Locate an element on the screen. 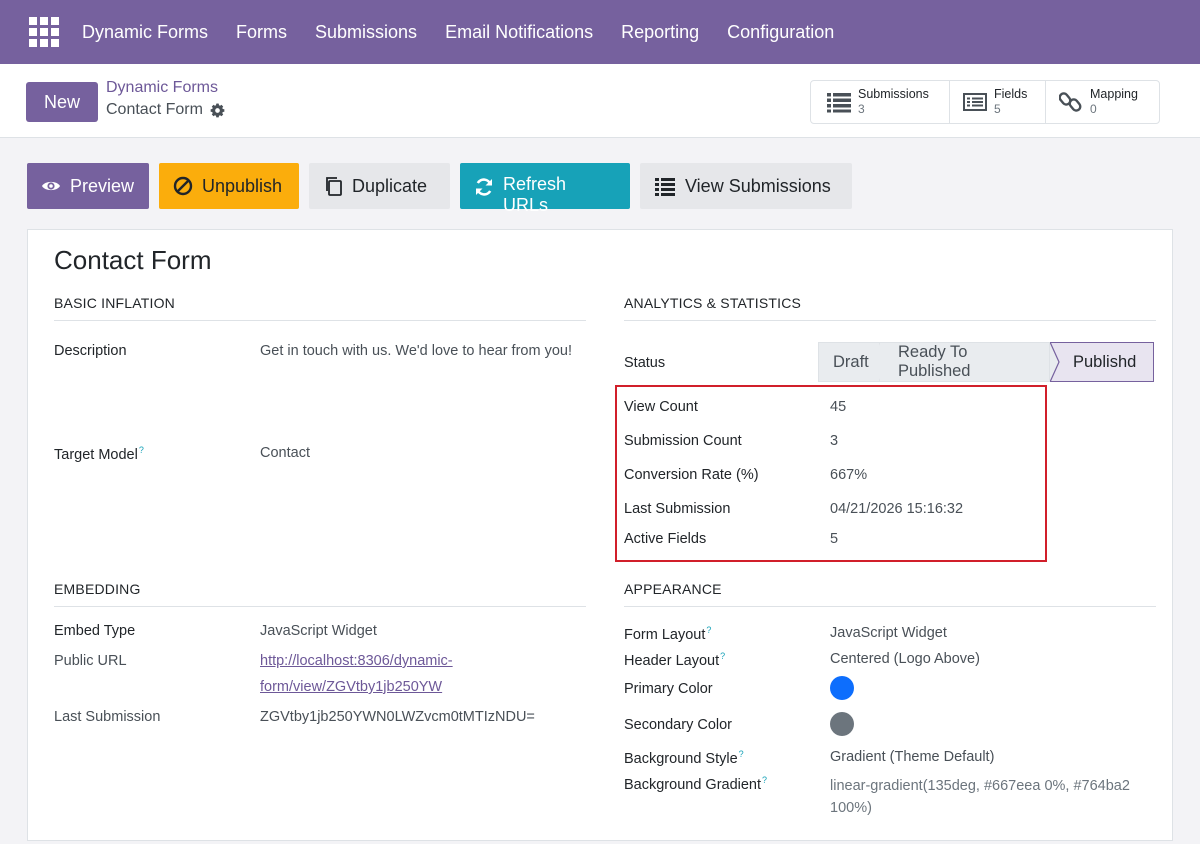 The width and height of the screenshot is (1200, 844). section-heading-analytics: ANALYTICS & STATISTICS is located at coordinates (890, 308).